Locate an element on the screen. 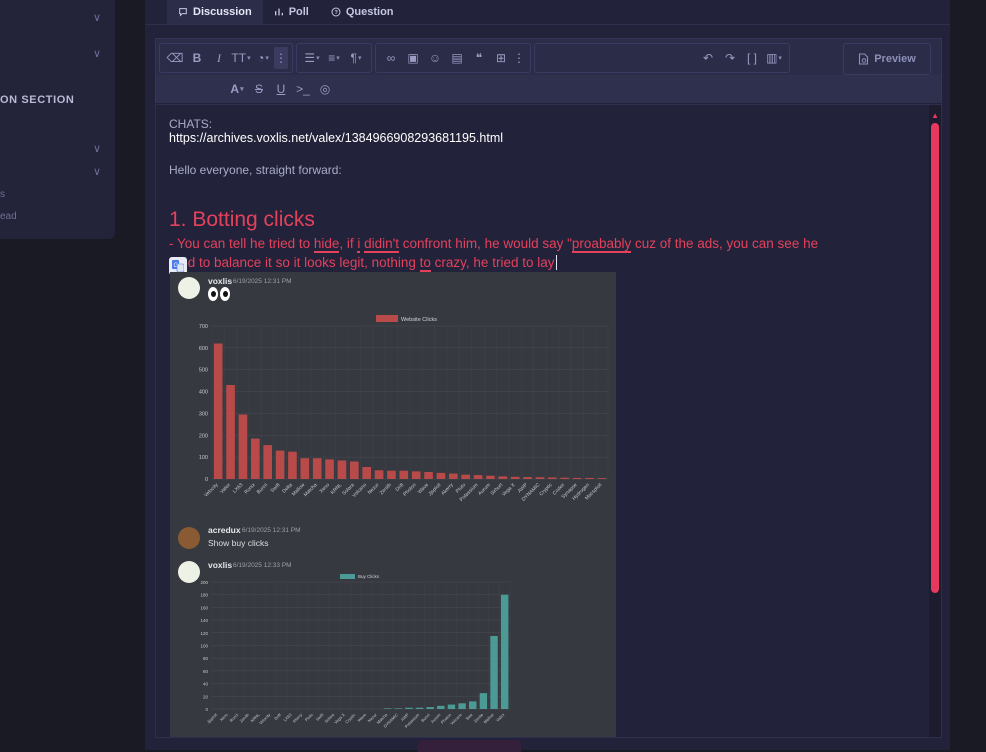 The height and width of the screenshot is (752, 986). link-icon: ∞ is located at coordinates (391, 58).